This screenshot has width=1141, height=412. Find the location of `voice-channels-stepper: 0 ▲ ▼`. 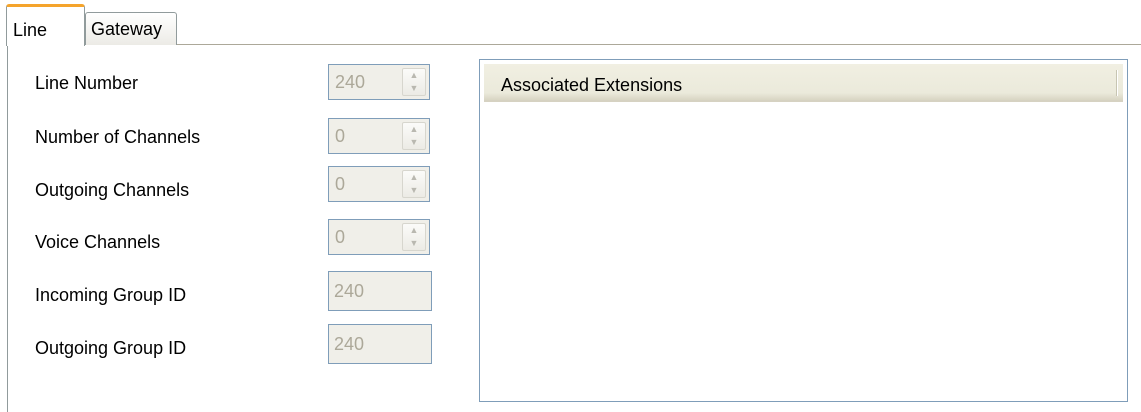

voice-channels-stepper: 0 ▲ ▼ is located at coordinates (379, 237).